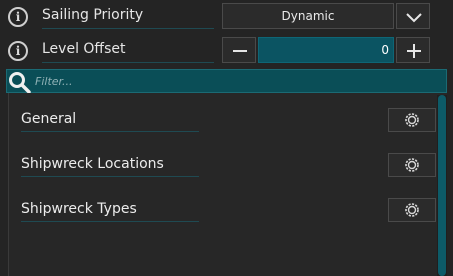 This screenshot has width=453, height=276. I want to click on decrement-button, so click(239, 50).